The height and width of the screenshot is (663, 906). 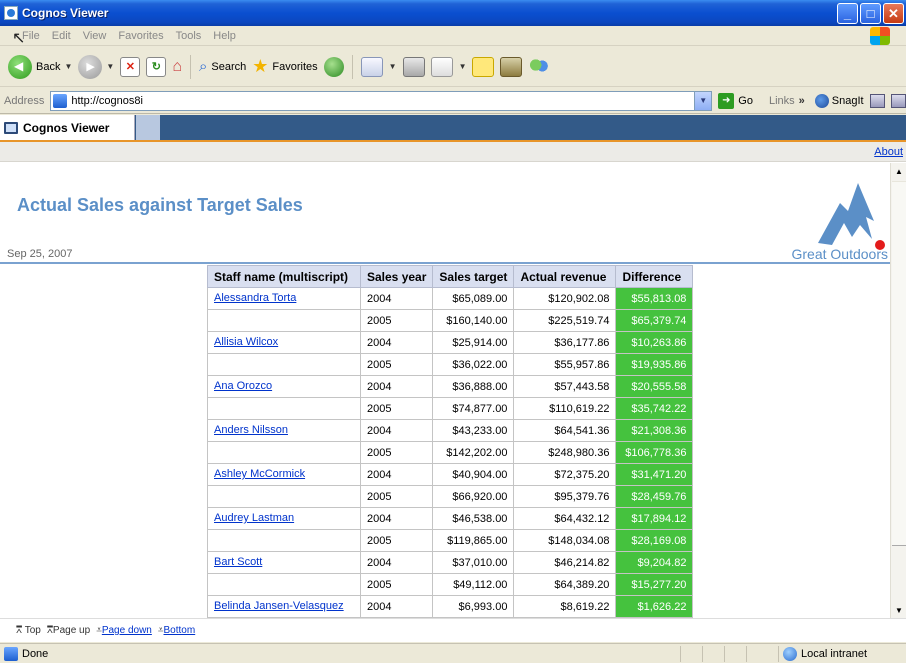 What do you see at coordinates (413, 66) in the screenshot?
I see `print-icon` at bounding box center [413, 66].